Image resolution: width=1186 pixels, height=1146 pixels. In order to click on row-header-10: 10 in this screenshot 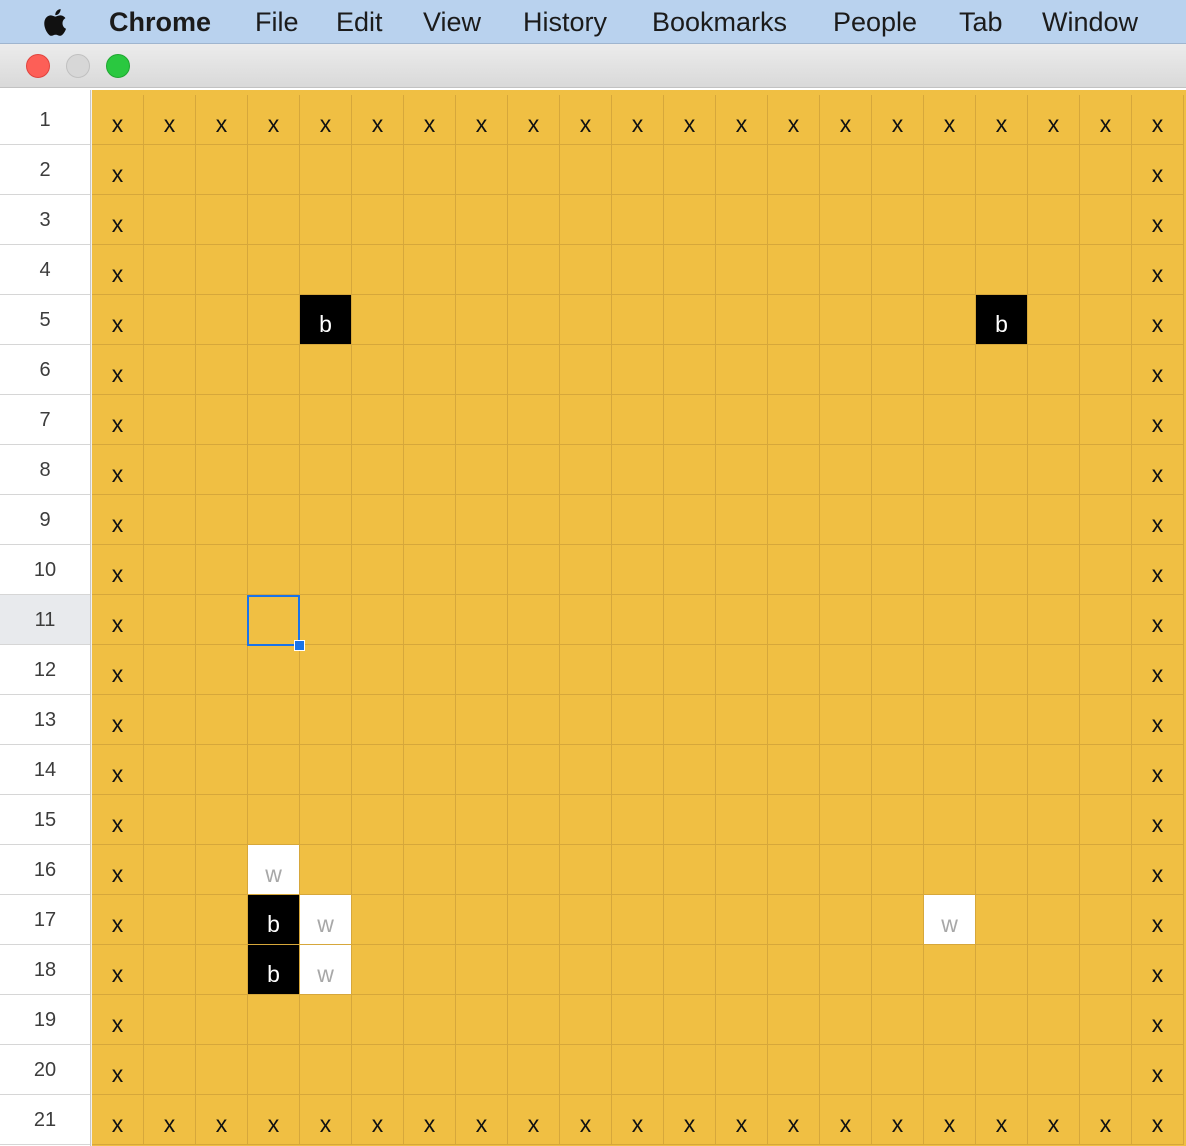, I will do `click(45, 570)`.